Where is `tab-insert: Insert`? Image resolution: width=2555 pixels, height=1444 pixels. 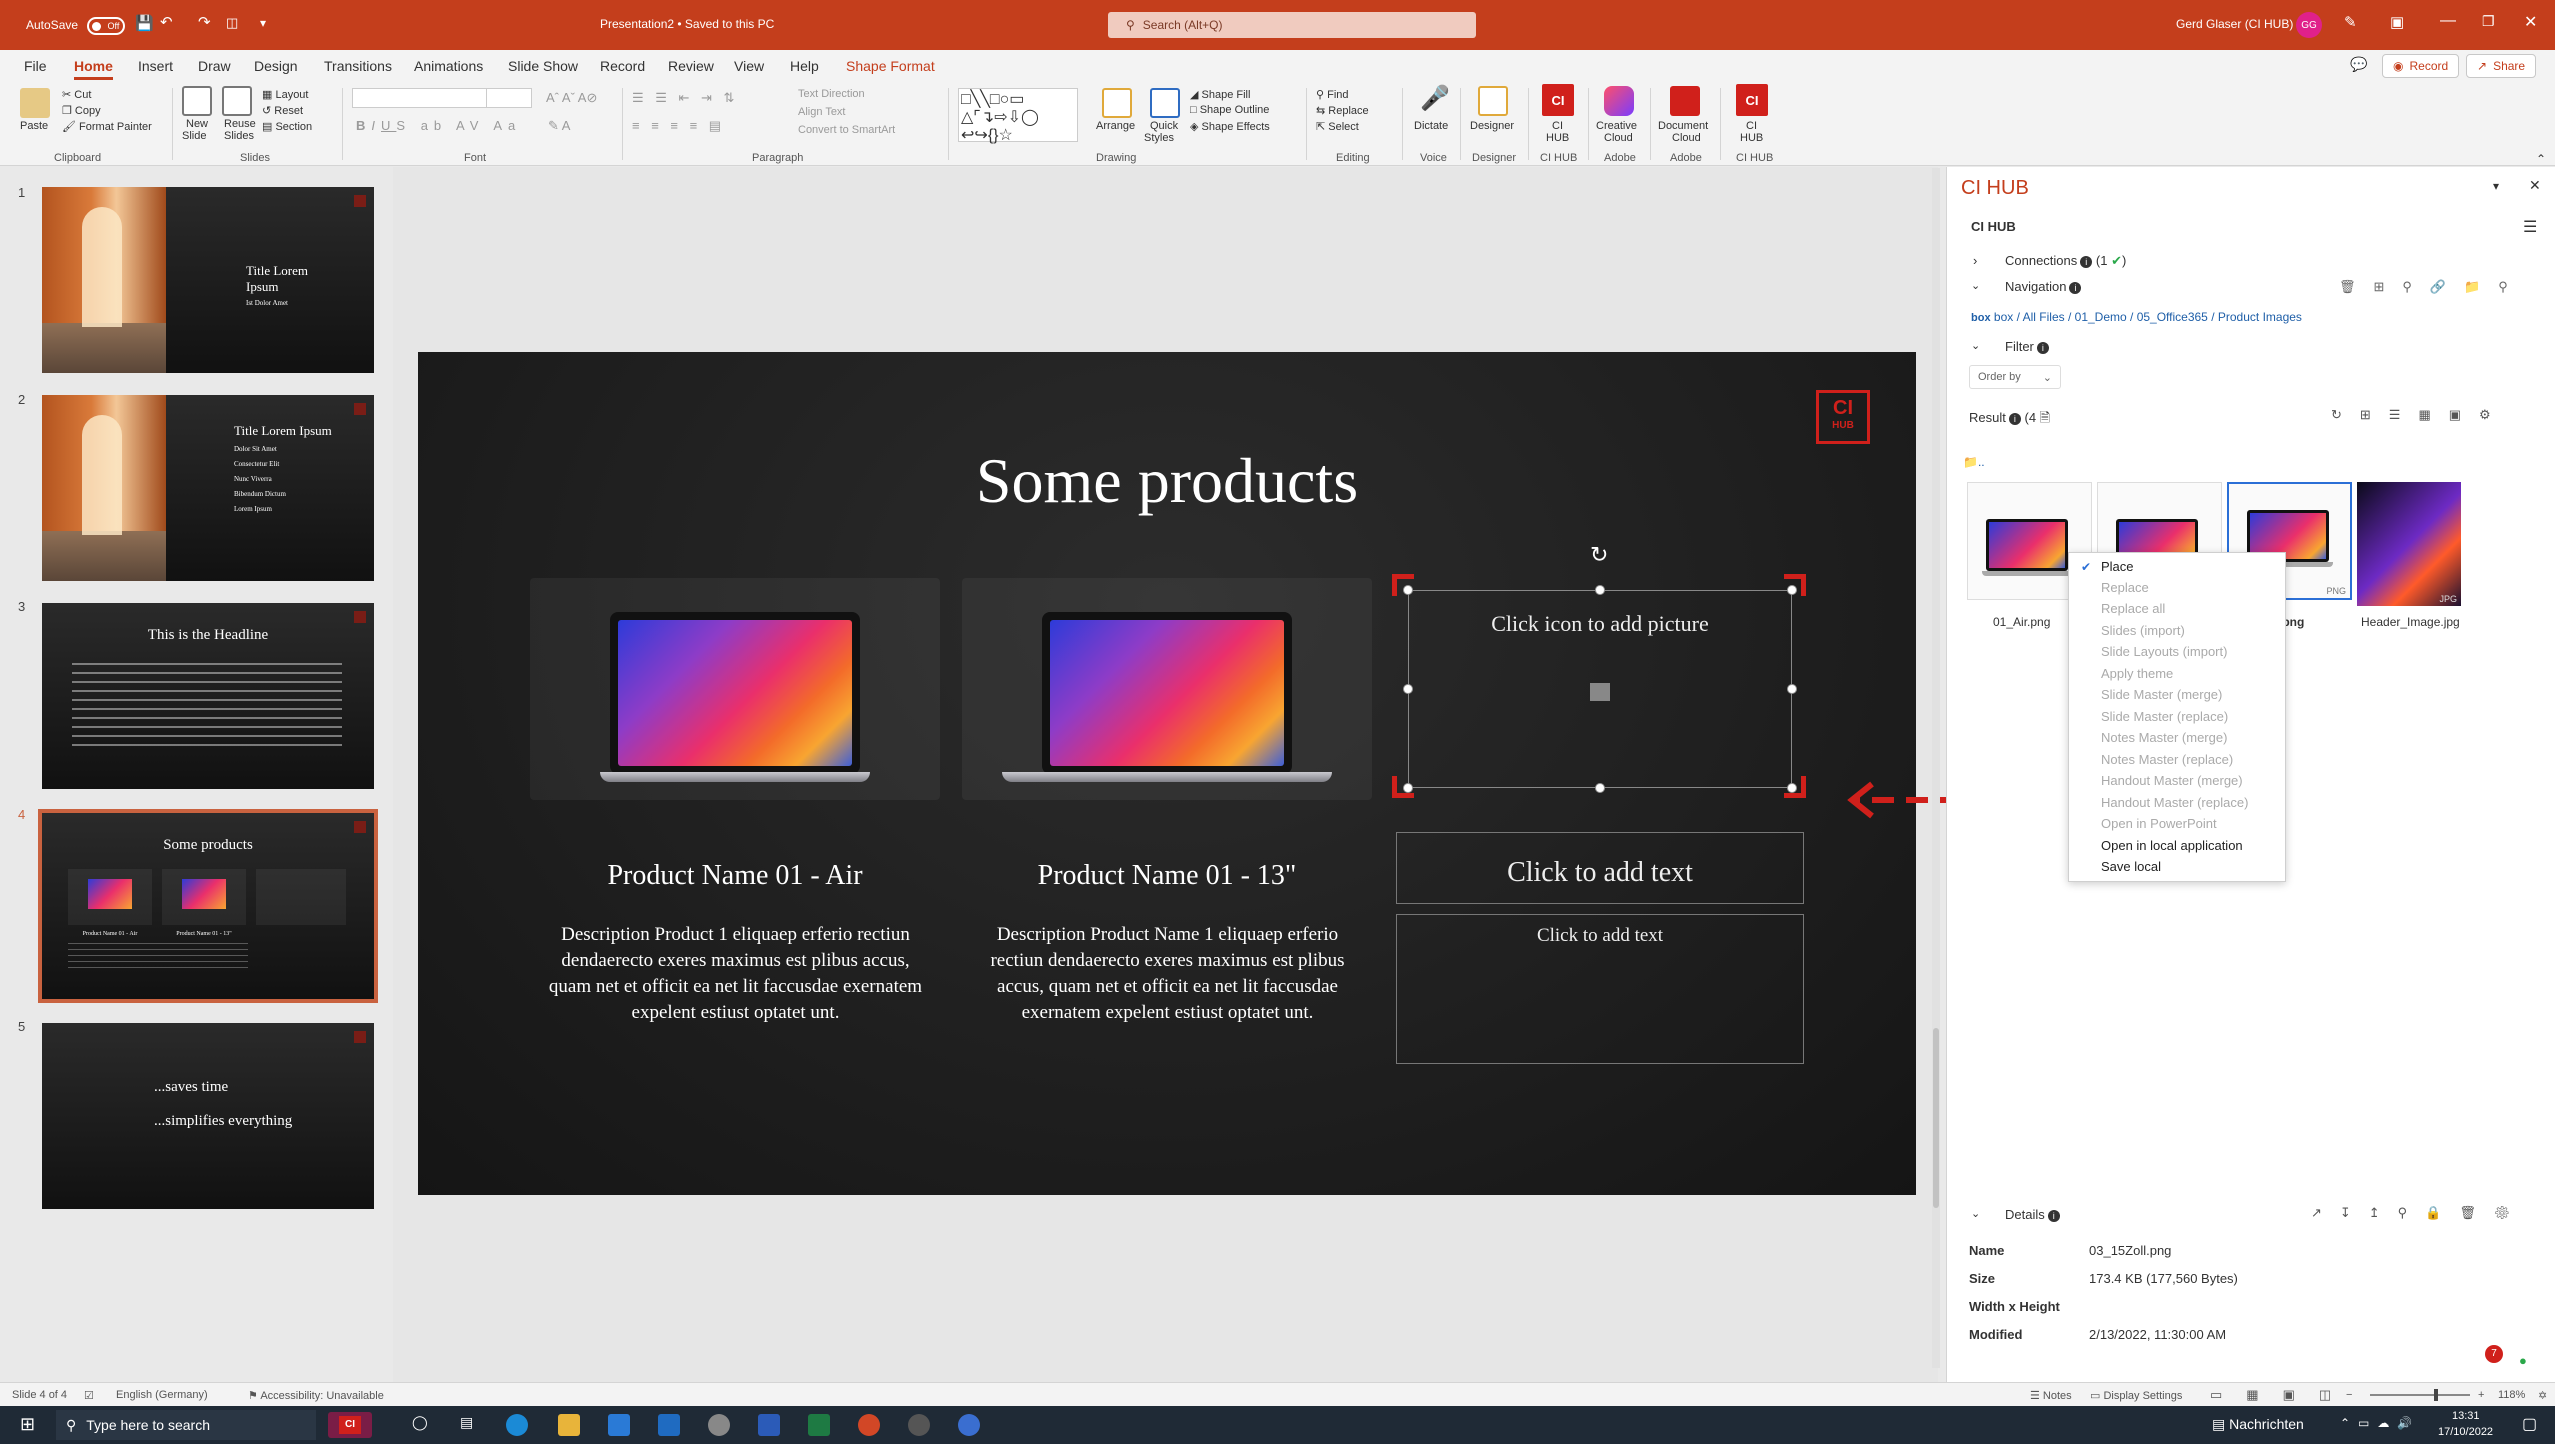 tab-insert: Insert is located at coordinates (155, 66).